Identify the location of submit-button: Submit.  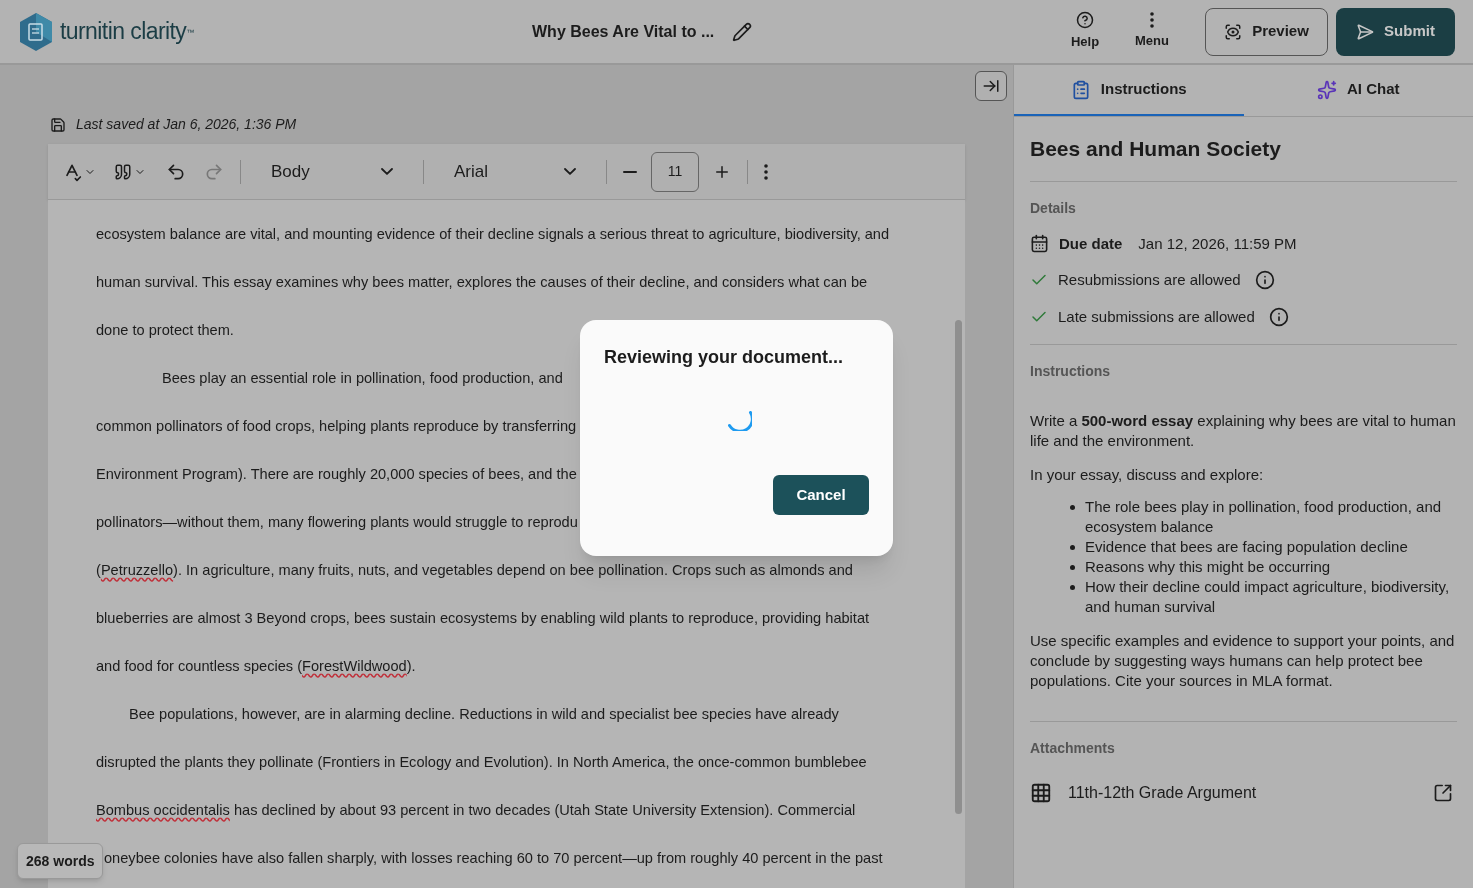
(1395, 31).